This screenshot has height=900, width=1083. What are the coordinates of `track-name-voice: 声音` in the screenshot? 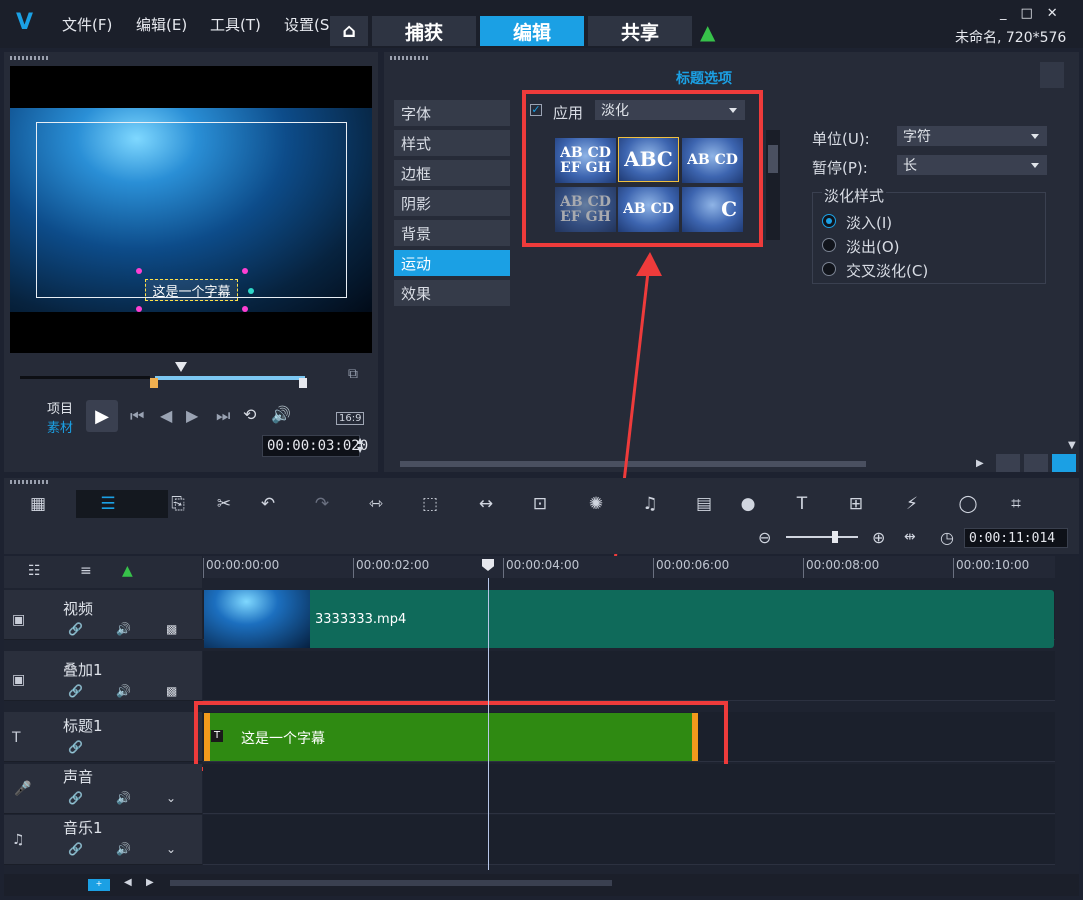 It's located at (78, 777).